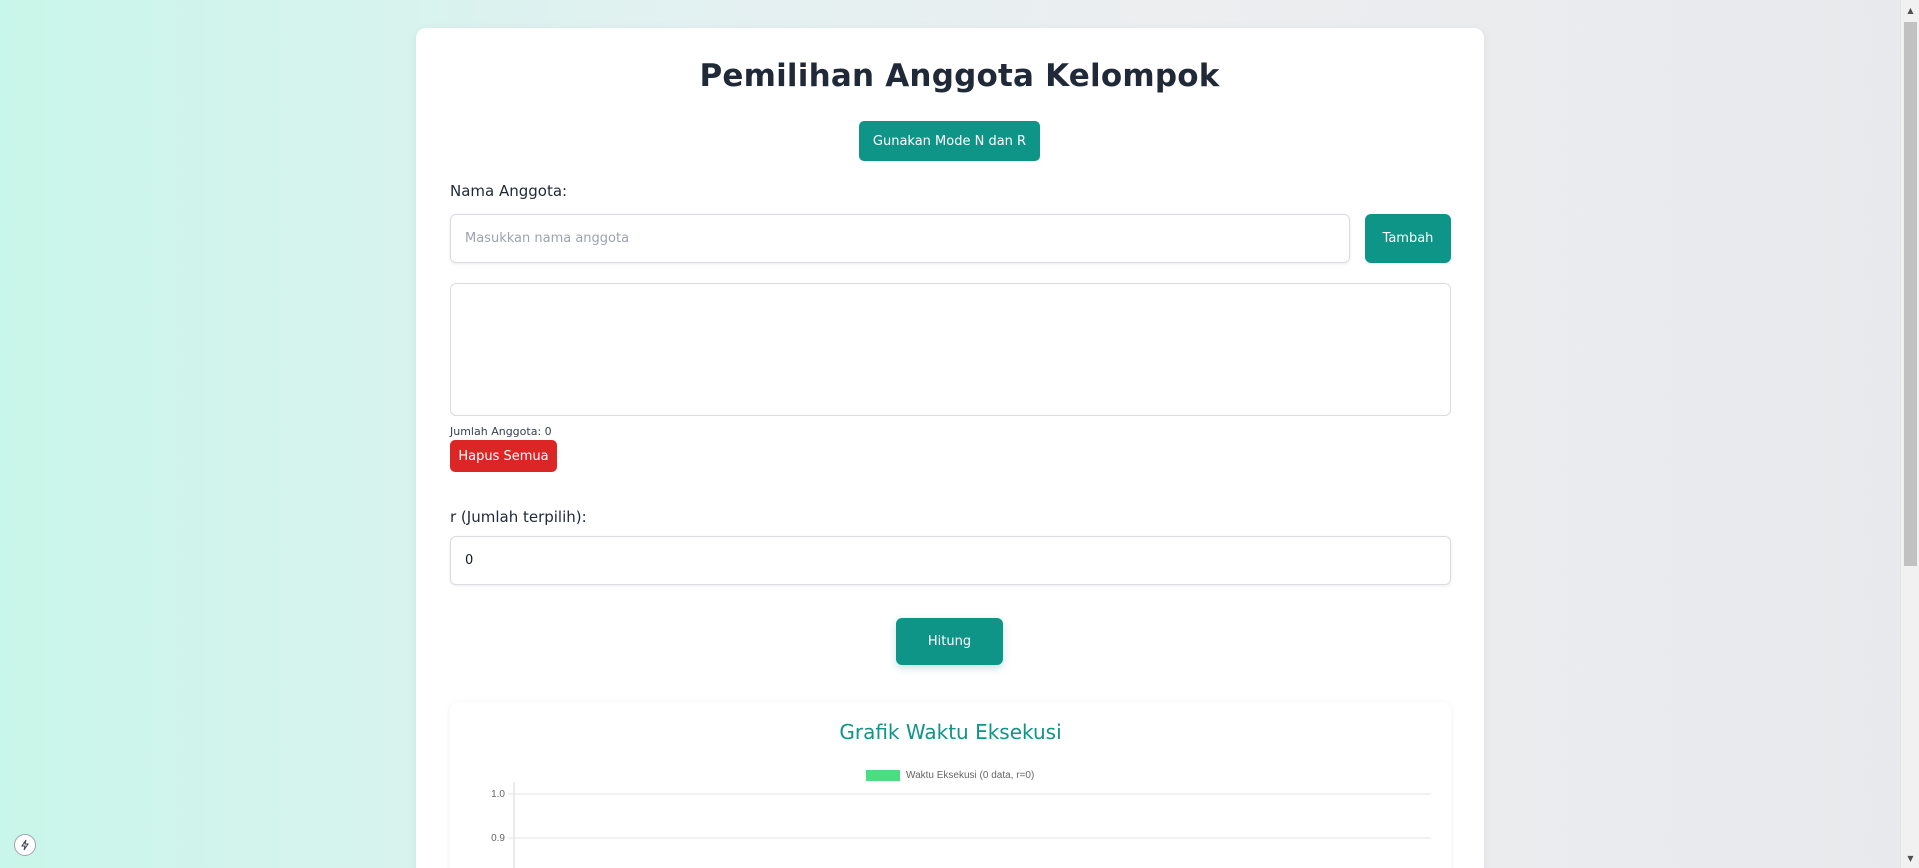  What do you see at coordinates (970, 775) in the screenshot?
I see `legend-label: Waktu Eksekusi (0 data, r=0)` at bounding box center [970, 775].